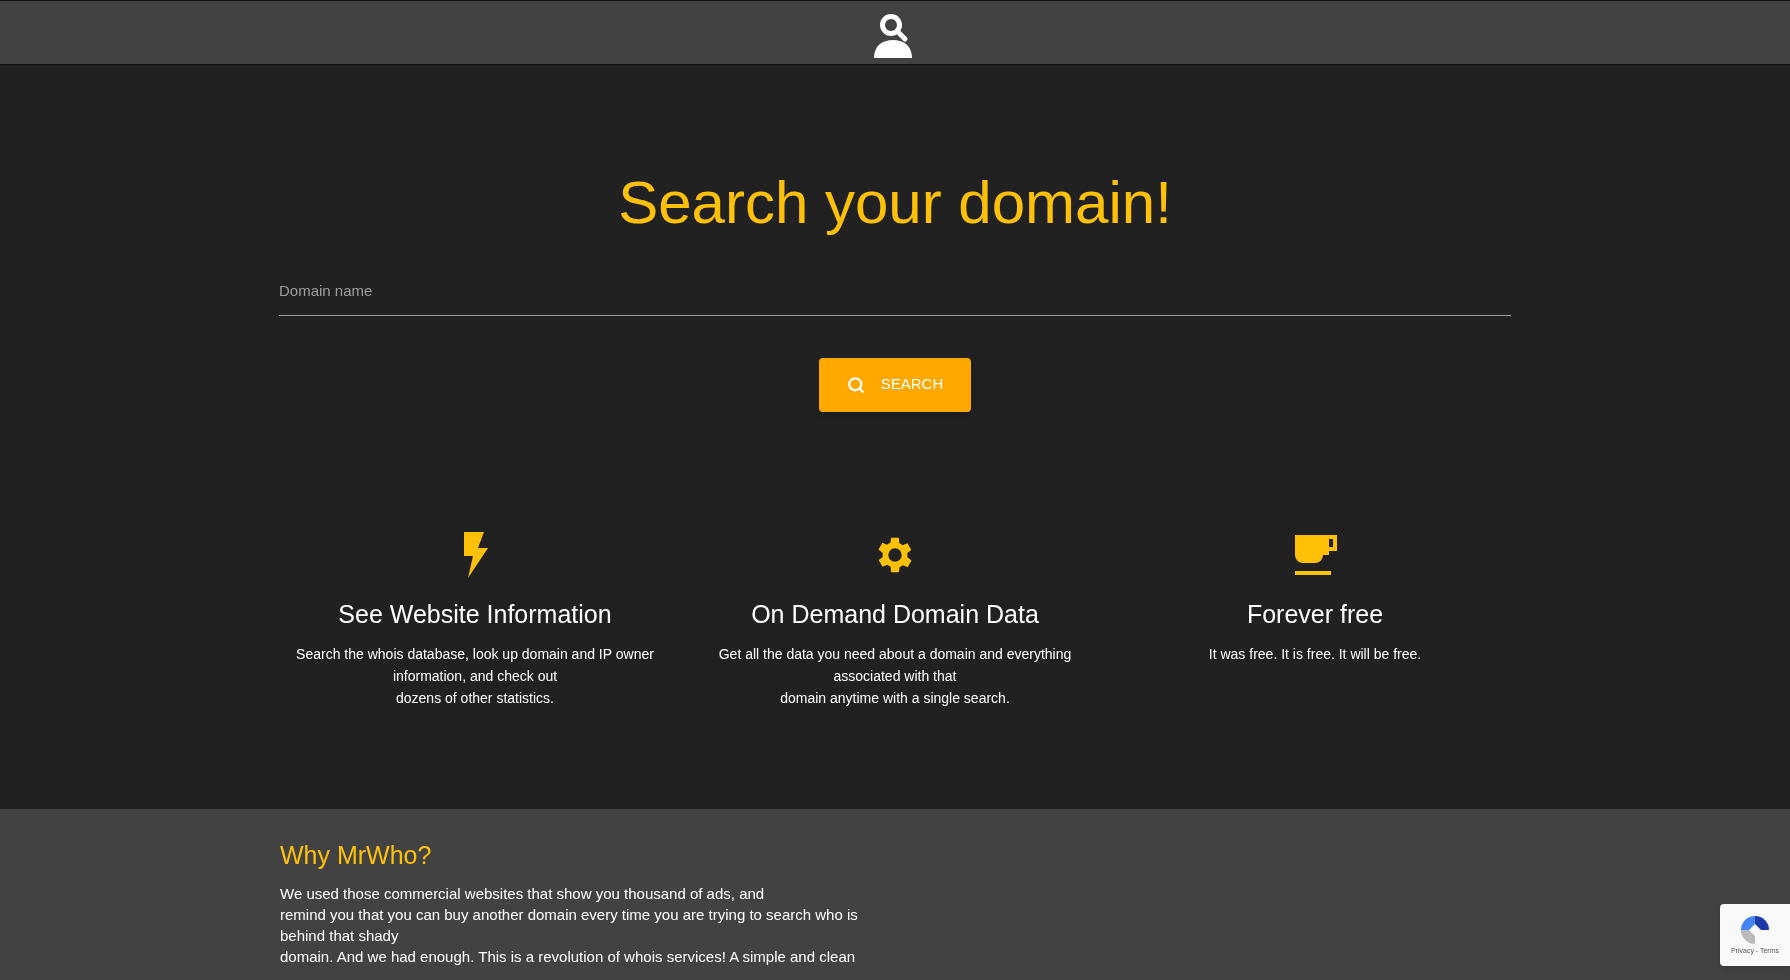 This screenshot has width=1790, height=980. Describe the element at coordinates (1315, 614) in the screenshot. I see `feature-title: Forever free` at that location.